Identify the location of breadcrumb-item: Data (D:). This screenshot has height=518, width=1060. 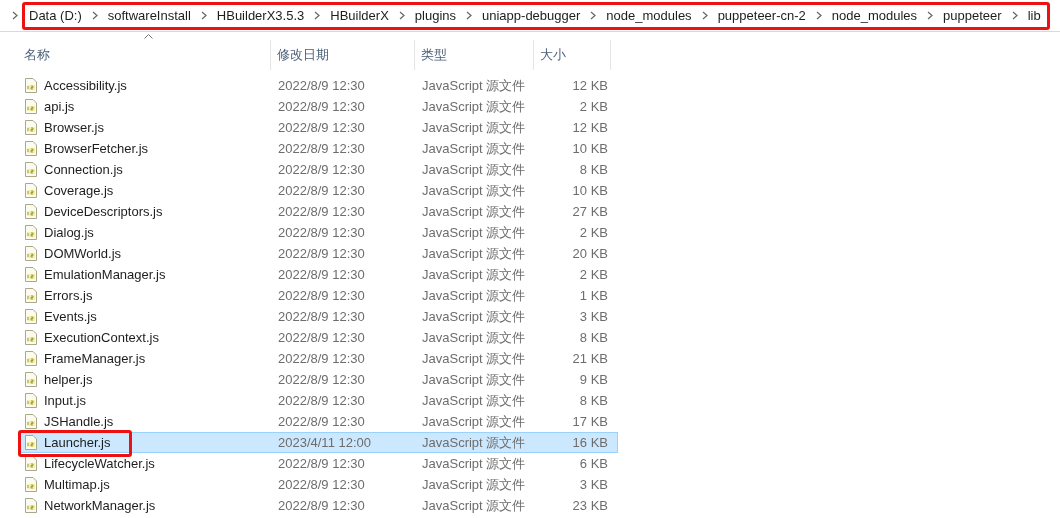
(55, 15).